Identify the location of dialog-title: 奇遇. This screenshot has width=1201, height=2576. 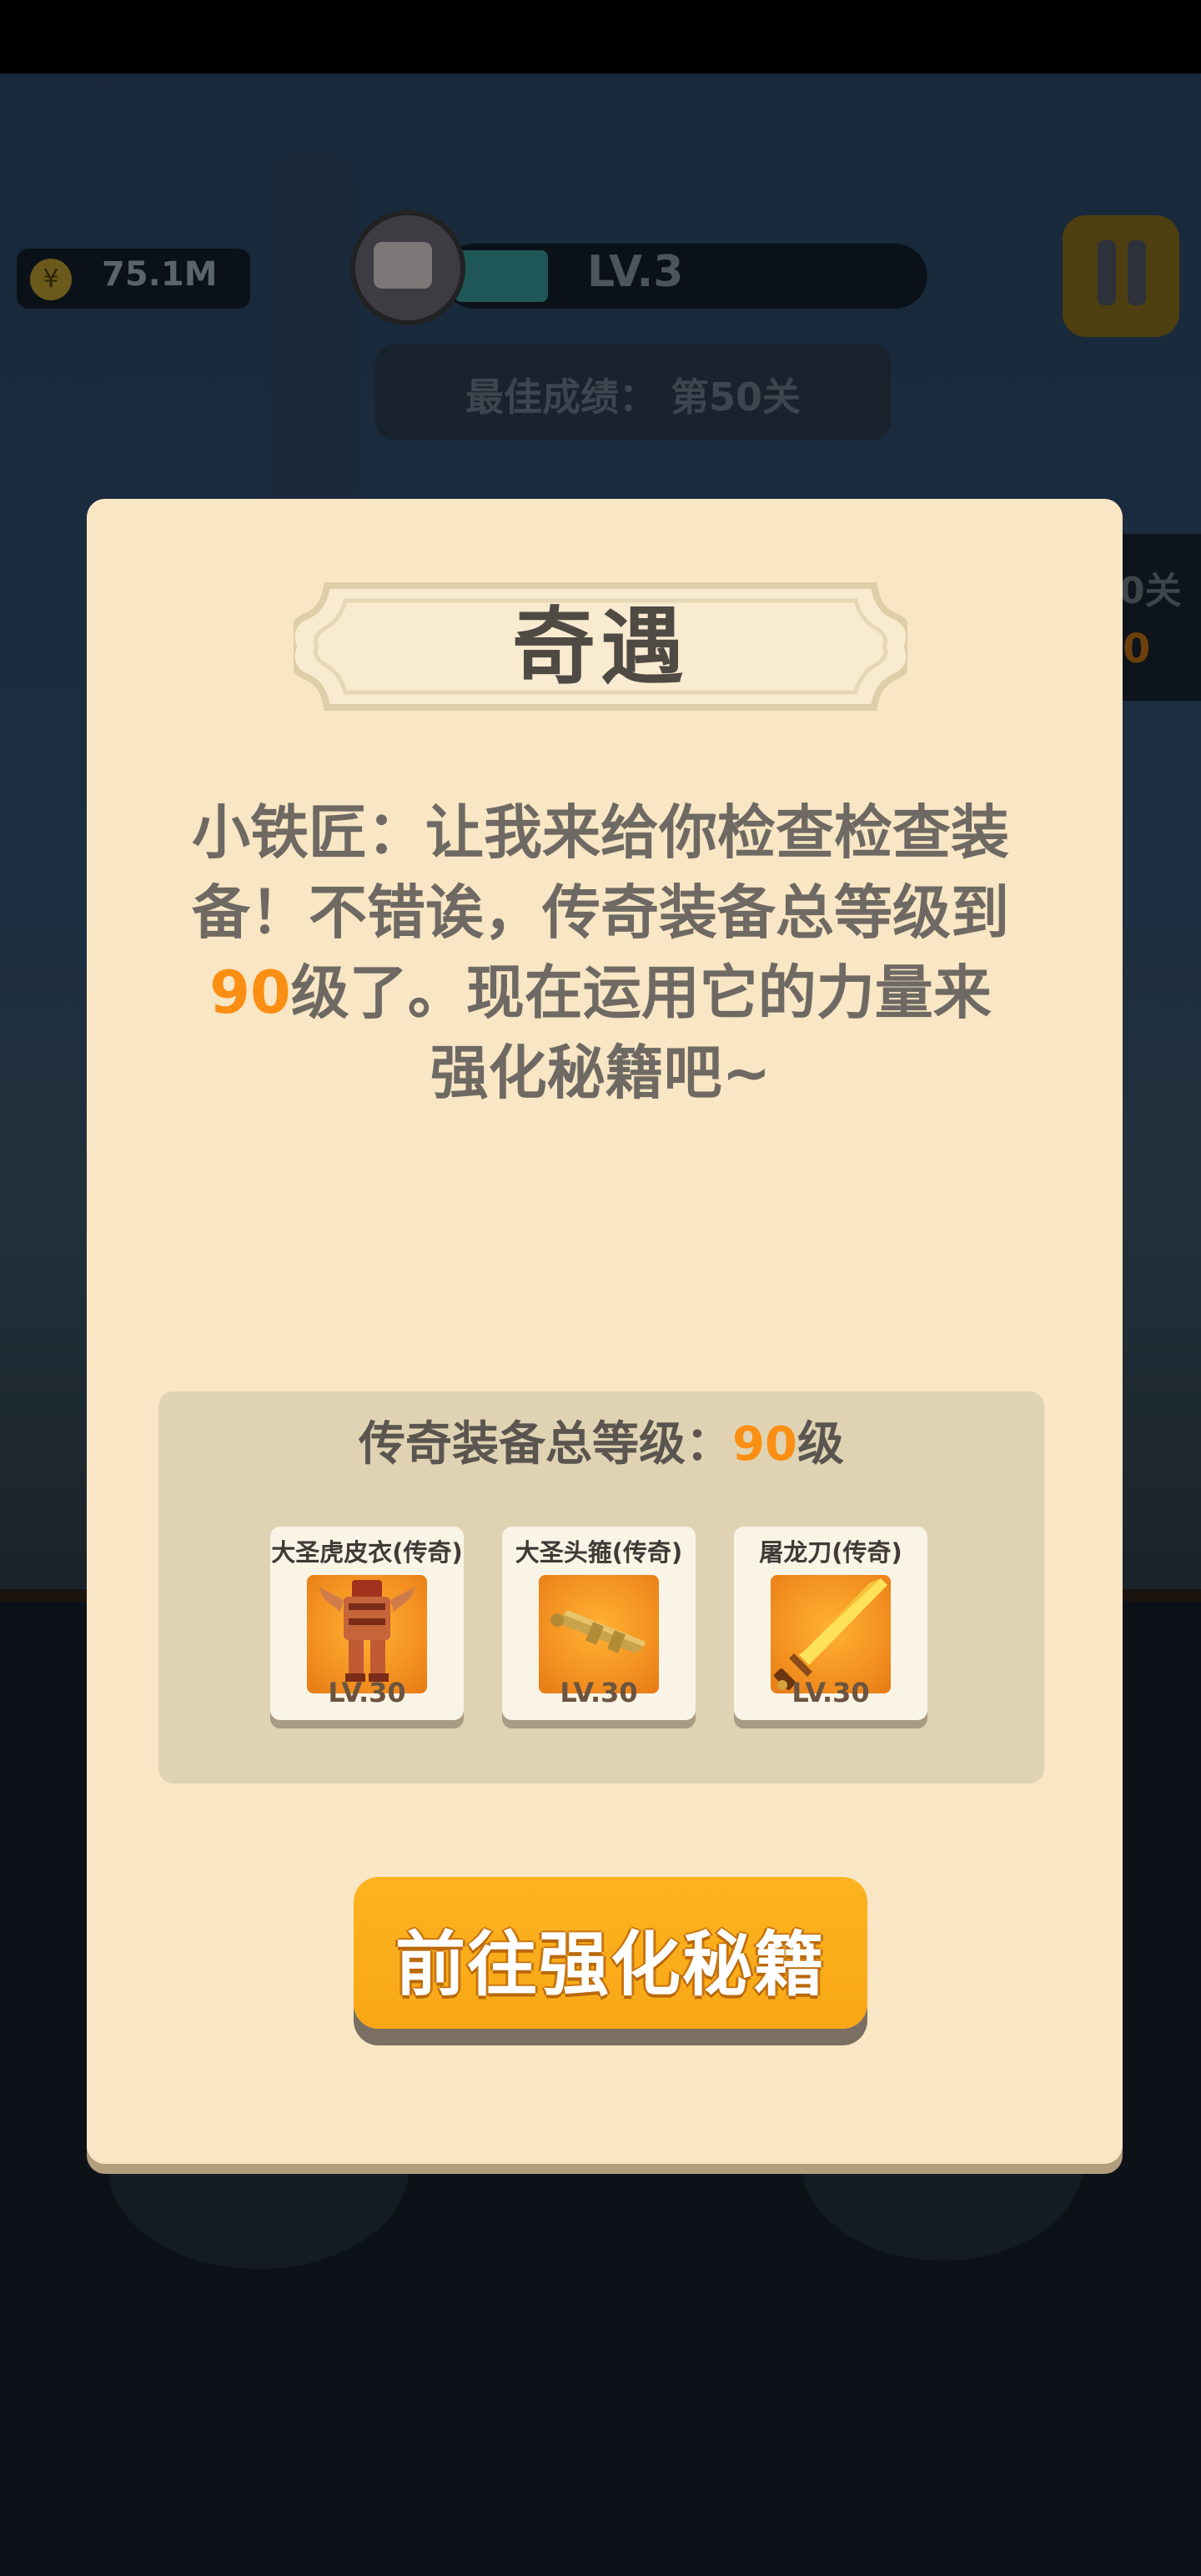
(601, 647).